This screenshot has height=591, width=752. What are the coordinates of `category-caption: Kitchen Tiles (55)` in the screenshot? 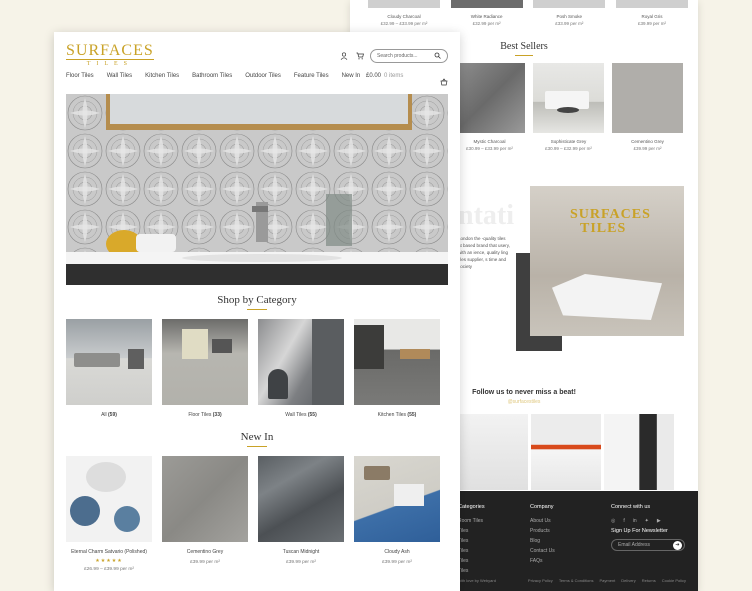 It's located at (397, 415).